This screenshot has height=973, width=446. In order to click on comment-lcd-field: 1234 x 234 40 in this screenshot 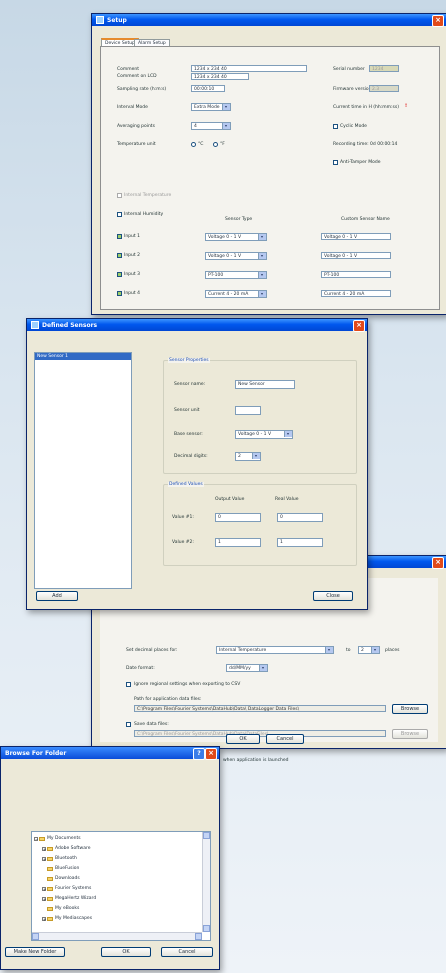, I will do `click(220, 76)`.